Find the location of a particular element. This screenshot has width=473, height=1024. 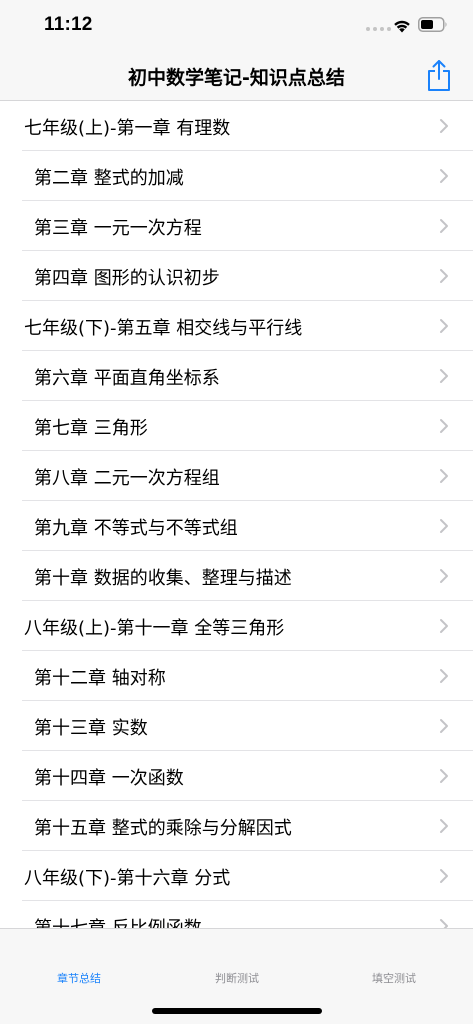

list-item: 第十三章 实数 is located at coordinates (236, 726).